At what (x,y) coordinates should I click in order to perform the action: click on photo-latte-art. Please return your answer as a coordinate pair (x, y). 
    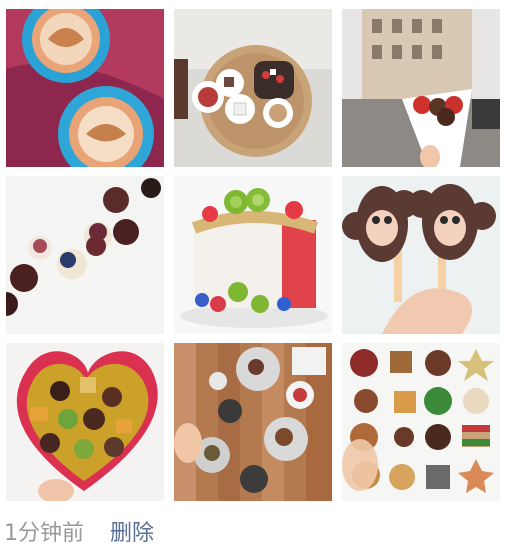
    Looking at the image, I should click on (85, 88).